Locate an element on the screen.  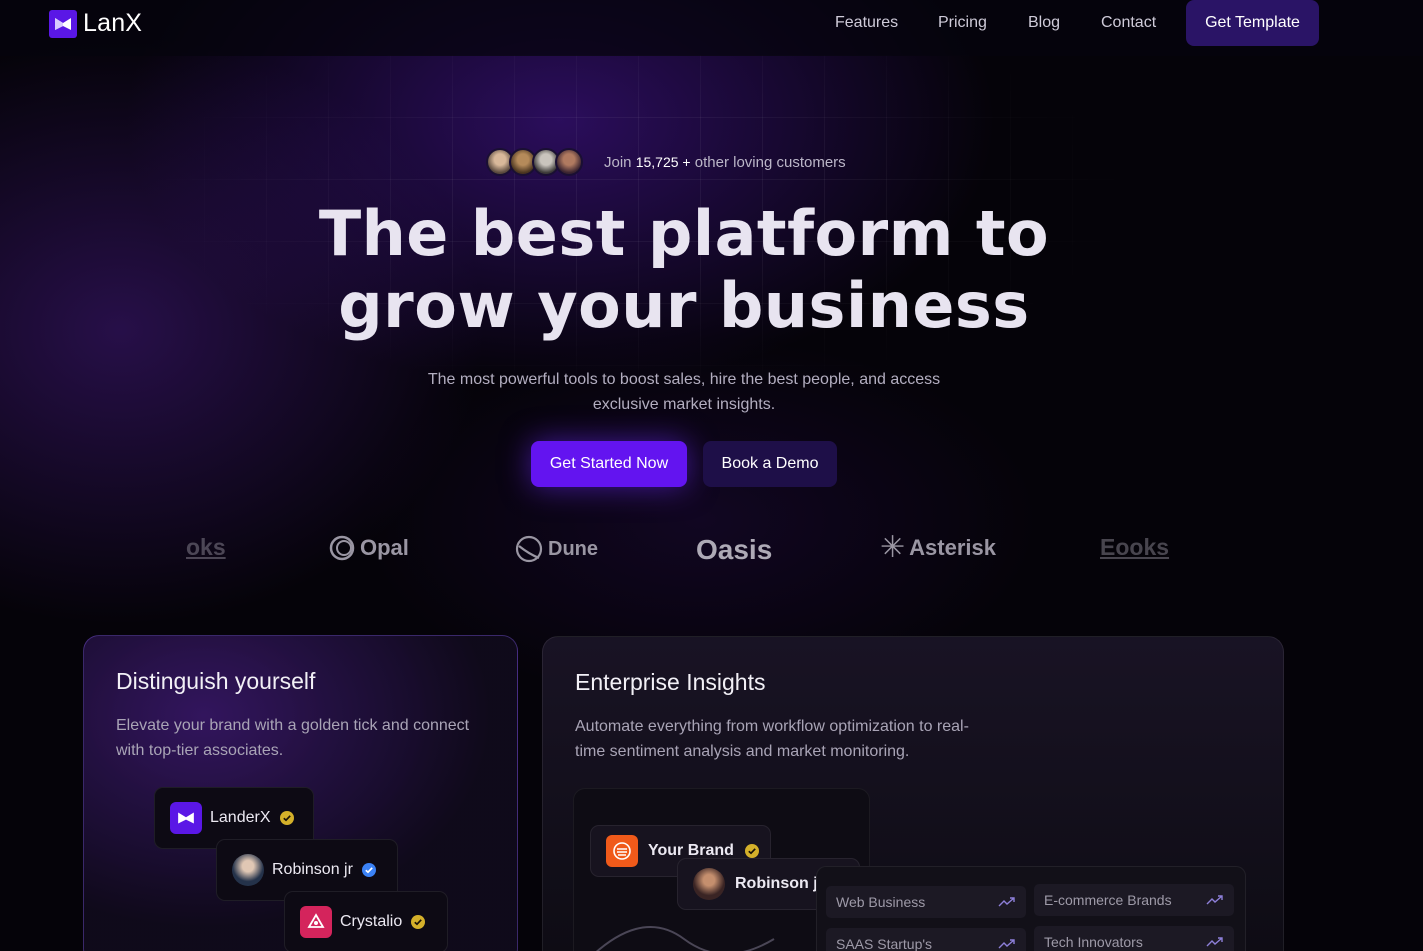
chip-label: LanderX is located at coordinates (240, 817).